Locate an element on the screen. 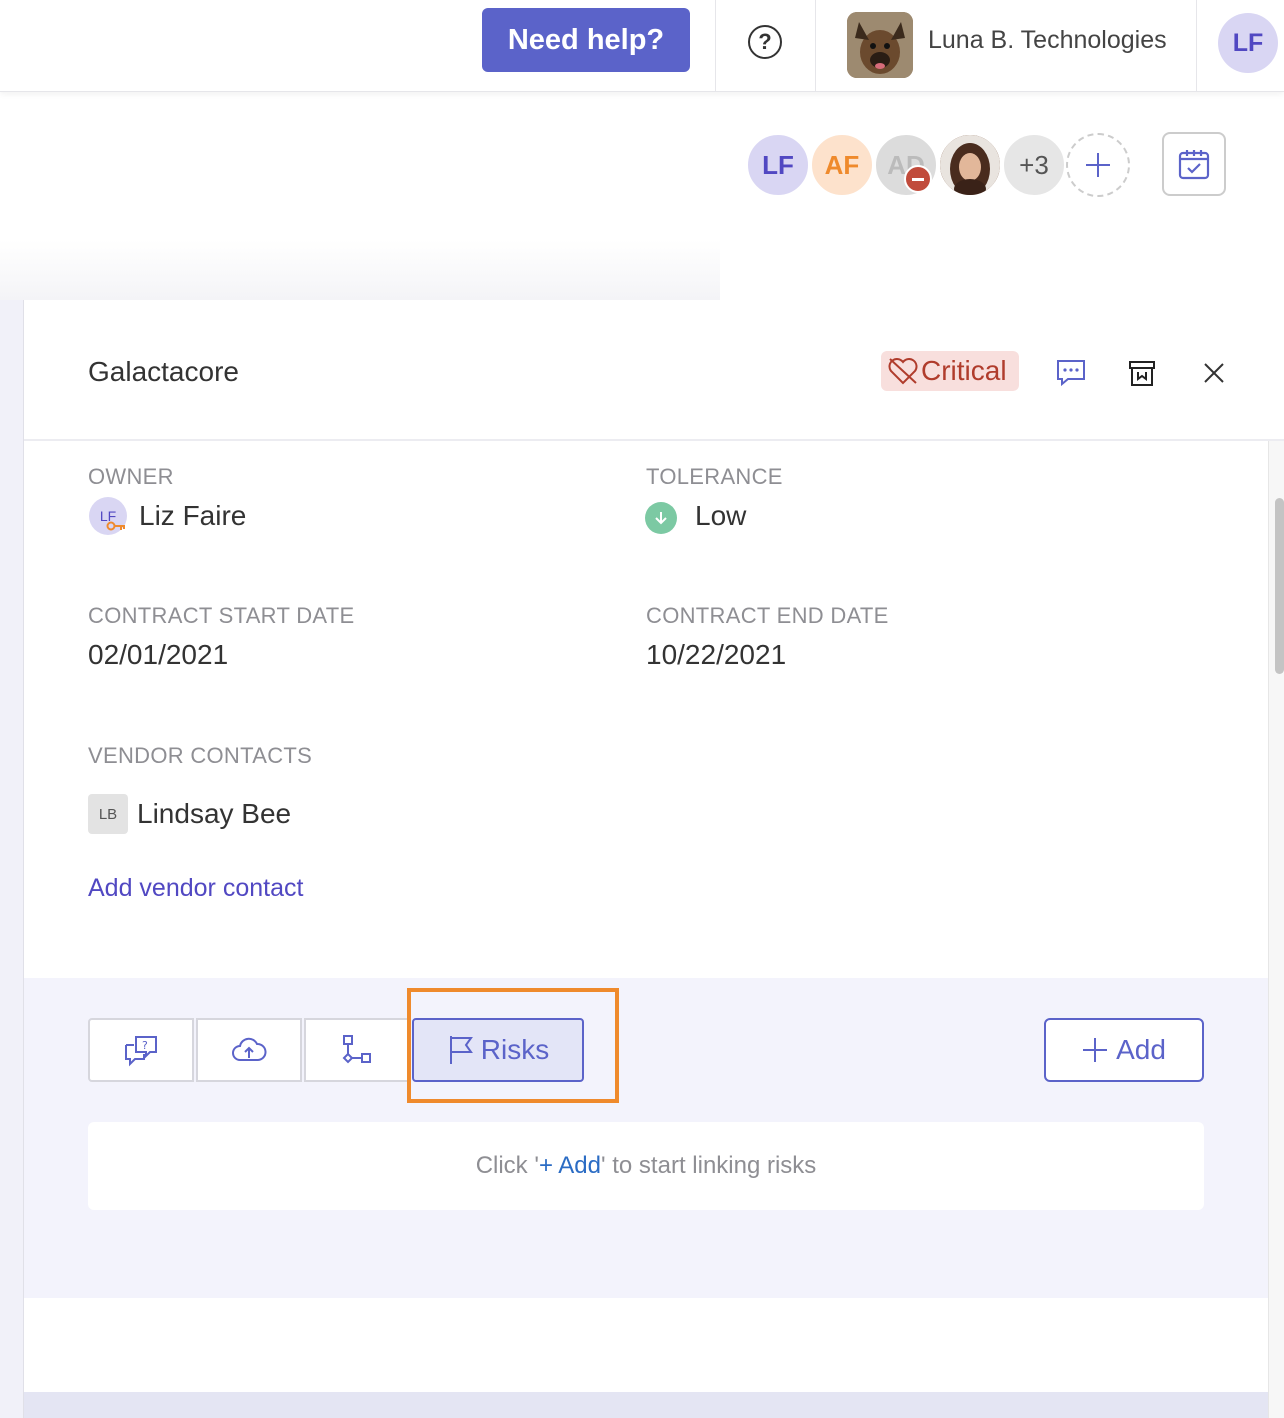 This screenshot has height=1418, width=1284. left-background-strip is located at coordinates (12, 859).